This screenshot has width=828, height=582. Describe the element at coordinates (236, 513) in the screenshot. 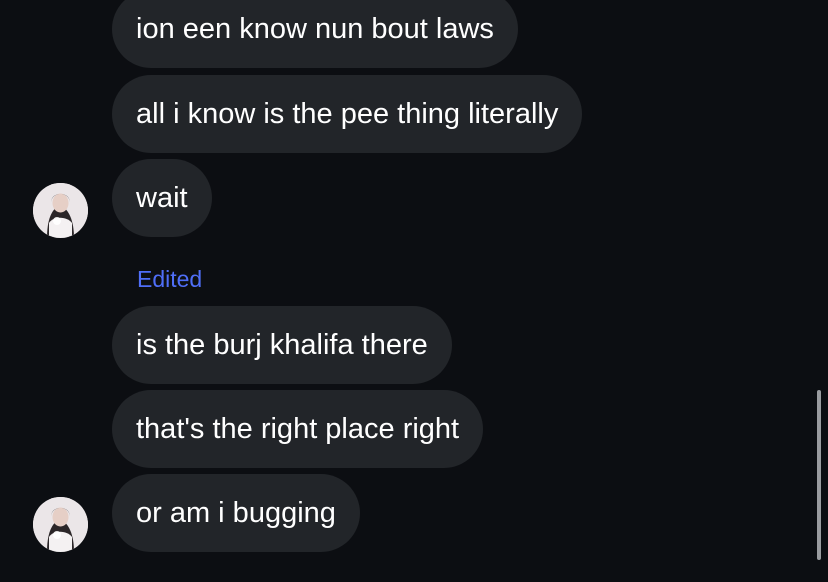

I see `message-bubble: or am i bugging` at that location.